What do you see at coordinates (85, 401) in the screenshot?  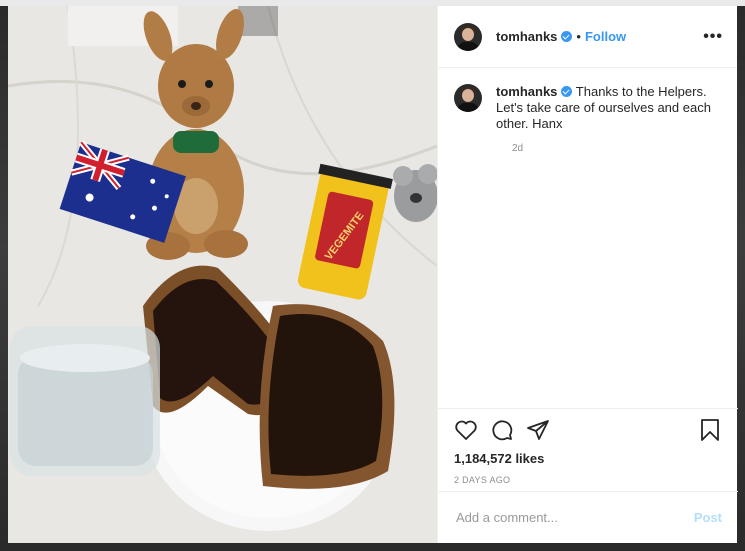 I see `water-glass` at bounding box center [85, 401].